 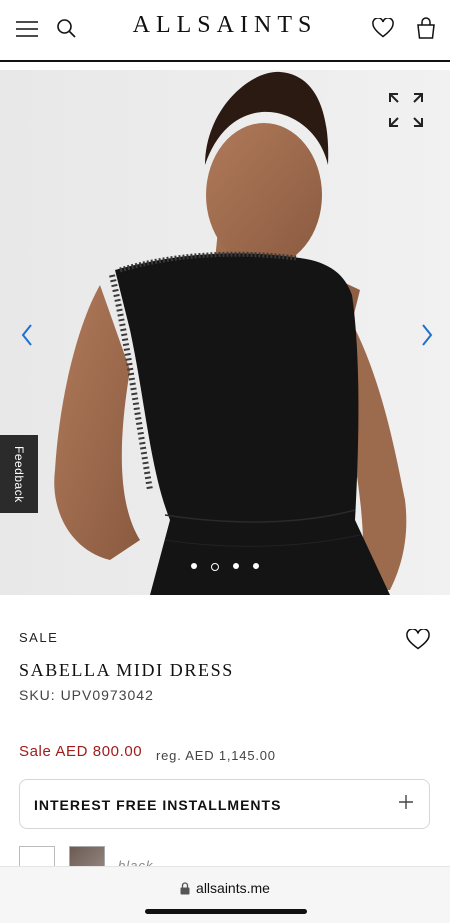 I want to click on chevron-right-icon, so click(x=427, y=335).